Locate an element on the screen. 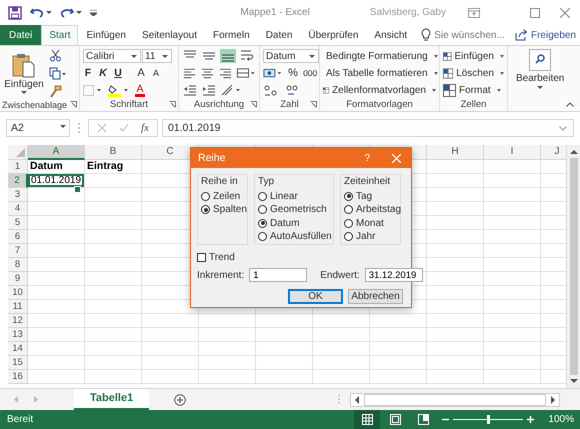 This screenshot has height=429, width=580. ribbon-options-icon is located at coordinates (474, 13).